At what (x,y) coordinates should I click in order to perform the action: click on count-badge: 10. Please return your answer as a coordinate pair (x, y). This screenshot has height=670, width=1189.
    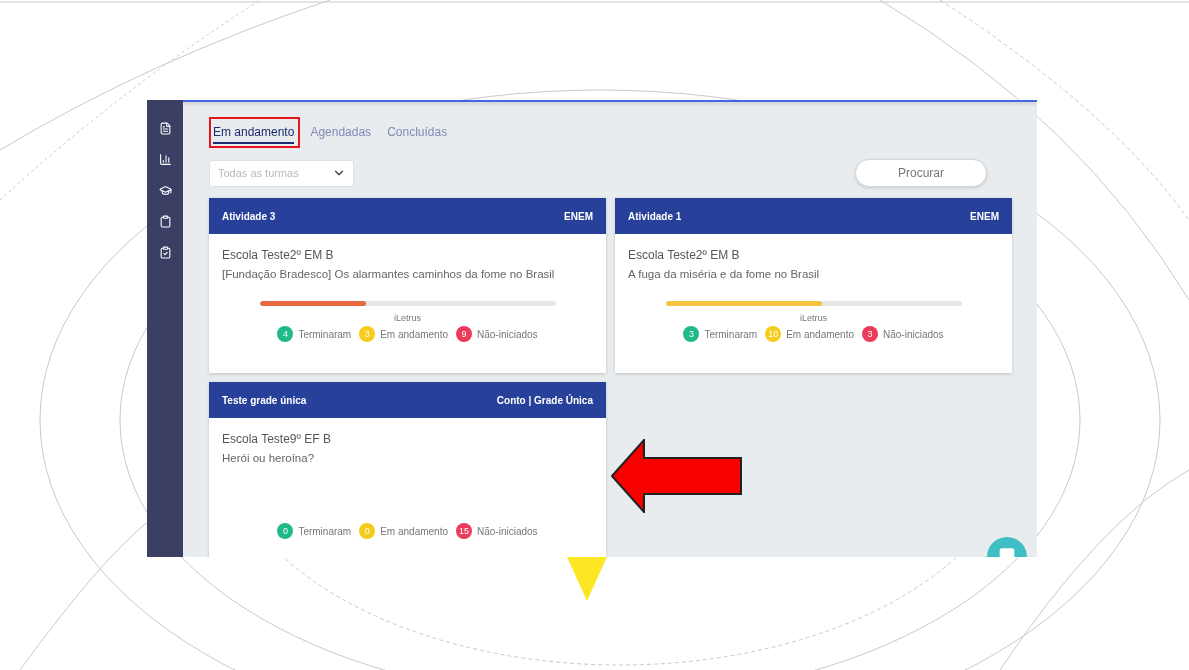
    Looking at the image, I should click on (773, 334).